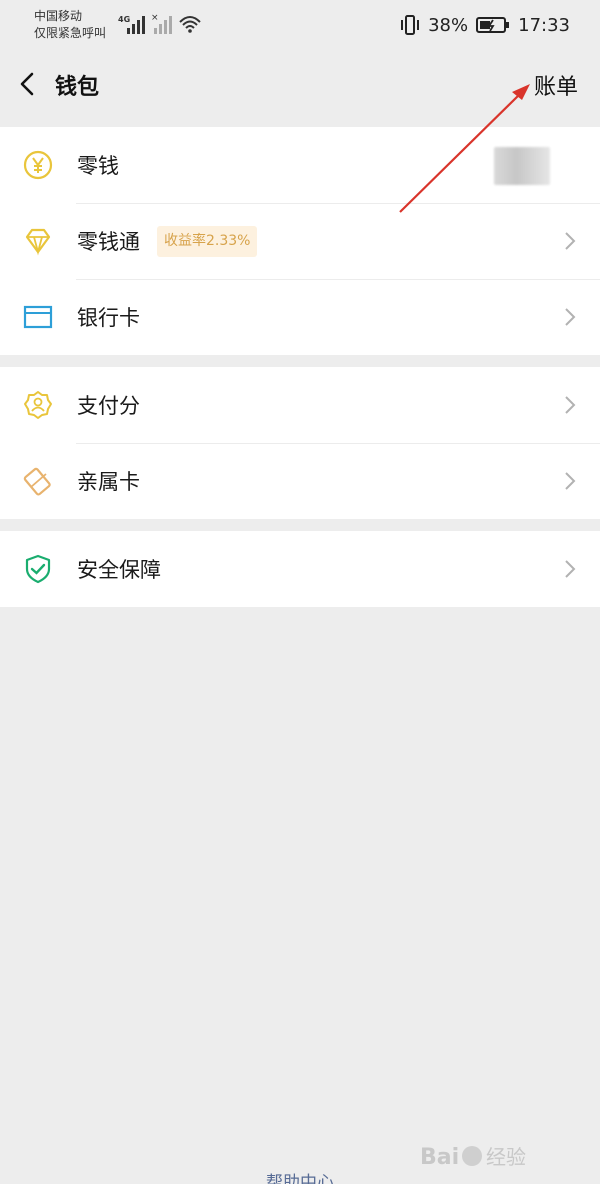  I want to click on battery-percent: 38%, so click(448, 25).